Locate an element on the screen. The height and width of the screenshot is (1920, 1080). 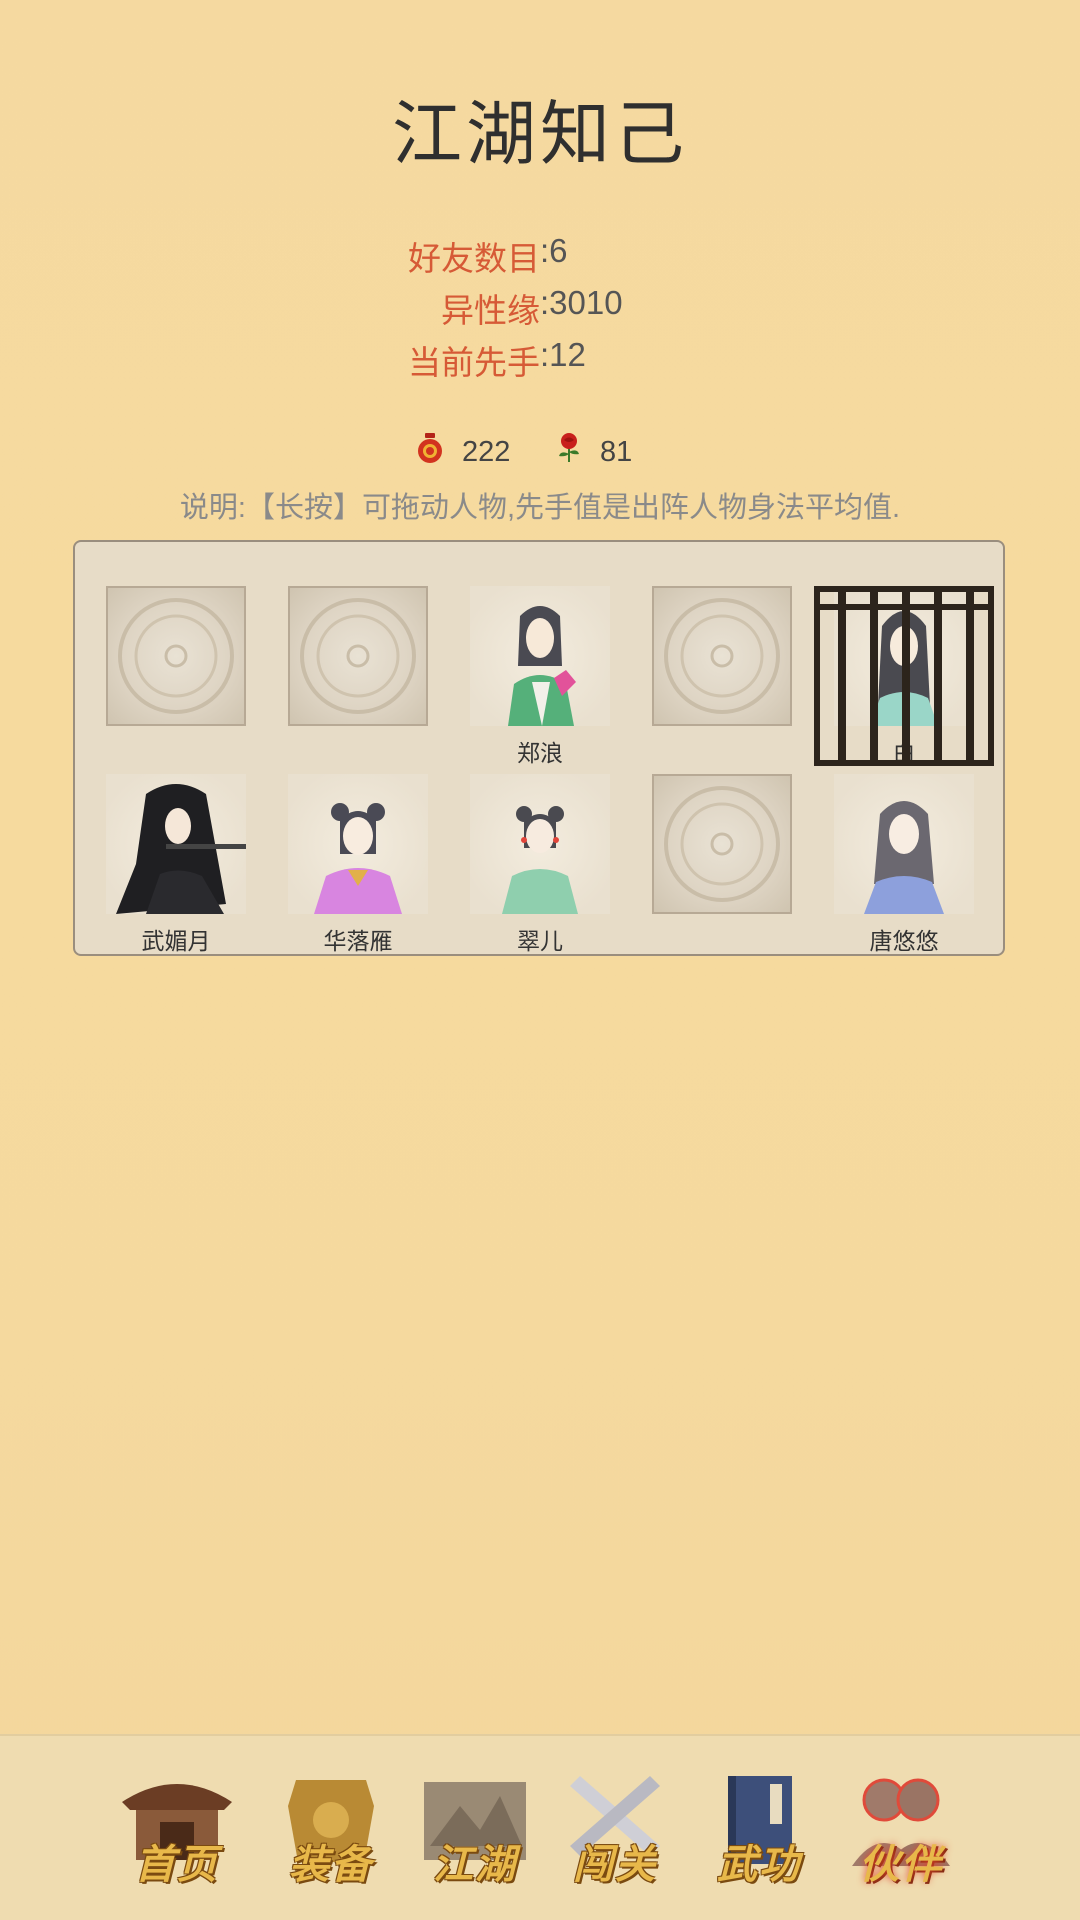
nav-label: 江湖 is located at coordinates (475, 1864).